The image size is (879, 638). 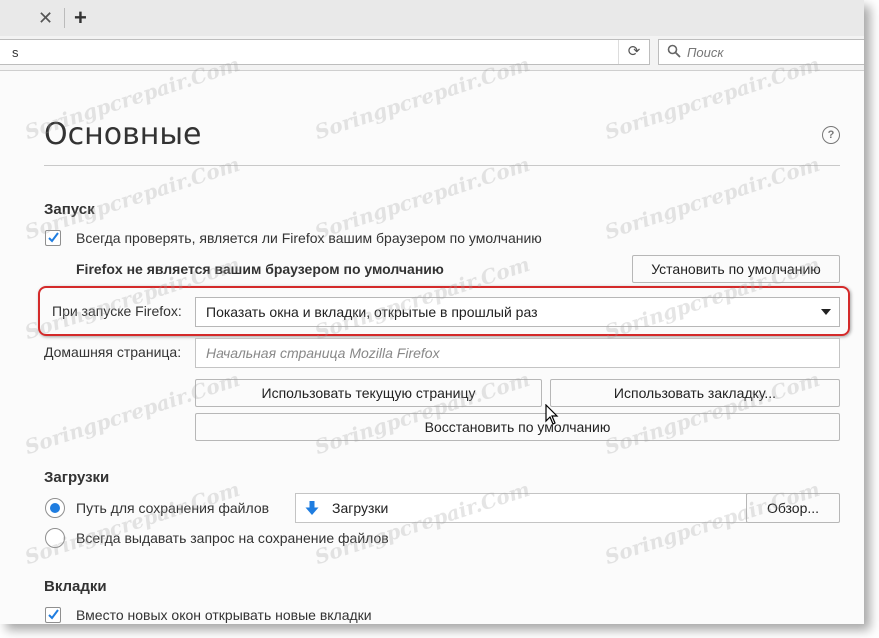 What do you see at coordinates (117, 311) in the screenshot?
I see `on-startup-label: При запуске Firefox:` at bounding box center [117, 311].